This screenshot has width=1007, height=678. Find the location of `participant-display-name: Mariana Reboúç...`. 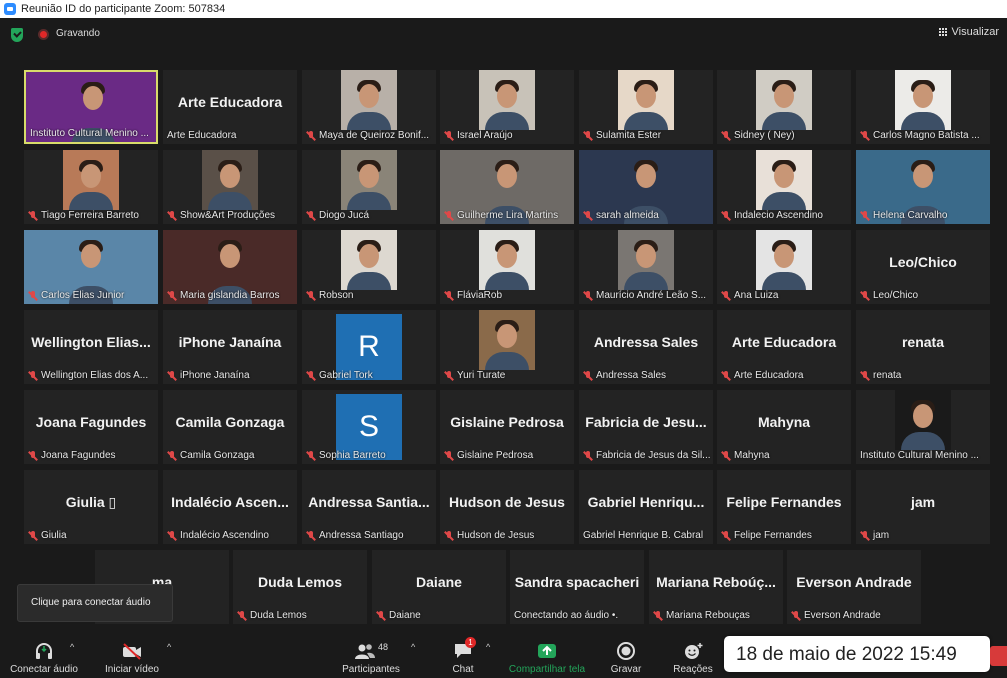

participant-display-name: Mariana Reboúç... is located at coordinates (716, 582).